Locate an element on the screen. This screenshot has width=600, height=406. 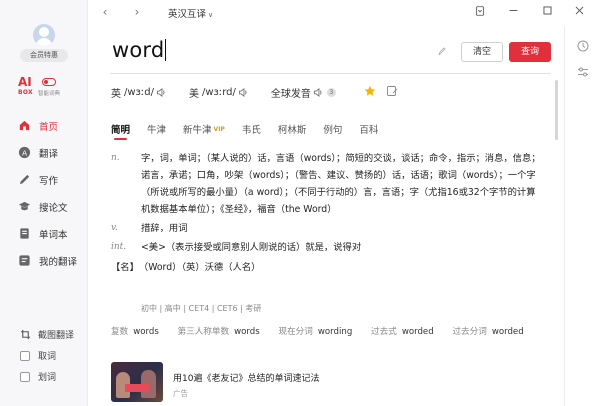
word-form: 过去式 worded is located at coordinates (402, 332).